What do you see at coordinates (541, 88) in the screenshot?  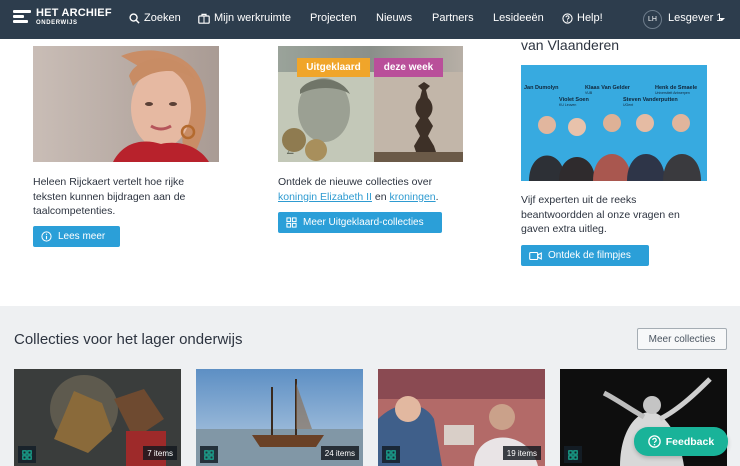 I see `expert-name: Jan Dumolyn` at bounding box center [541, 88].